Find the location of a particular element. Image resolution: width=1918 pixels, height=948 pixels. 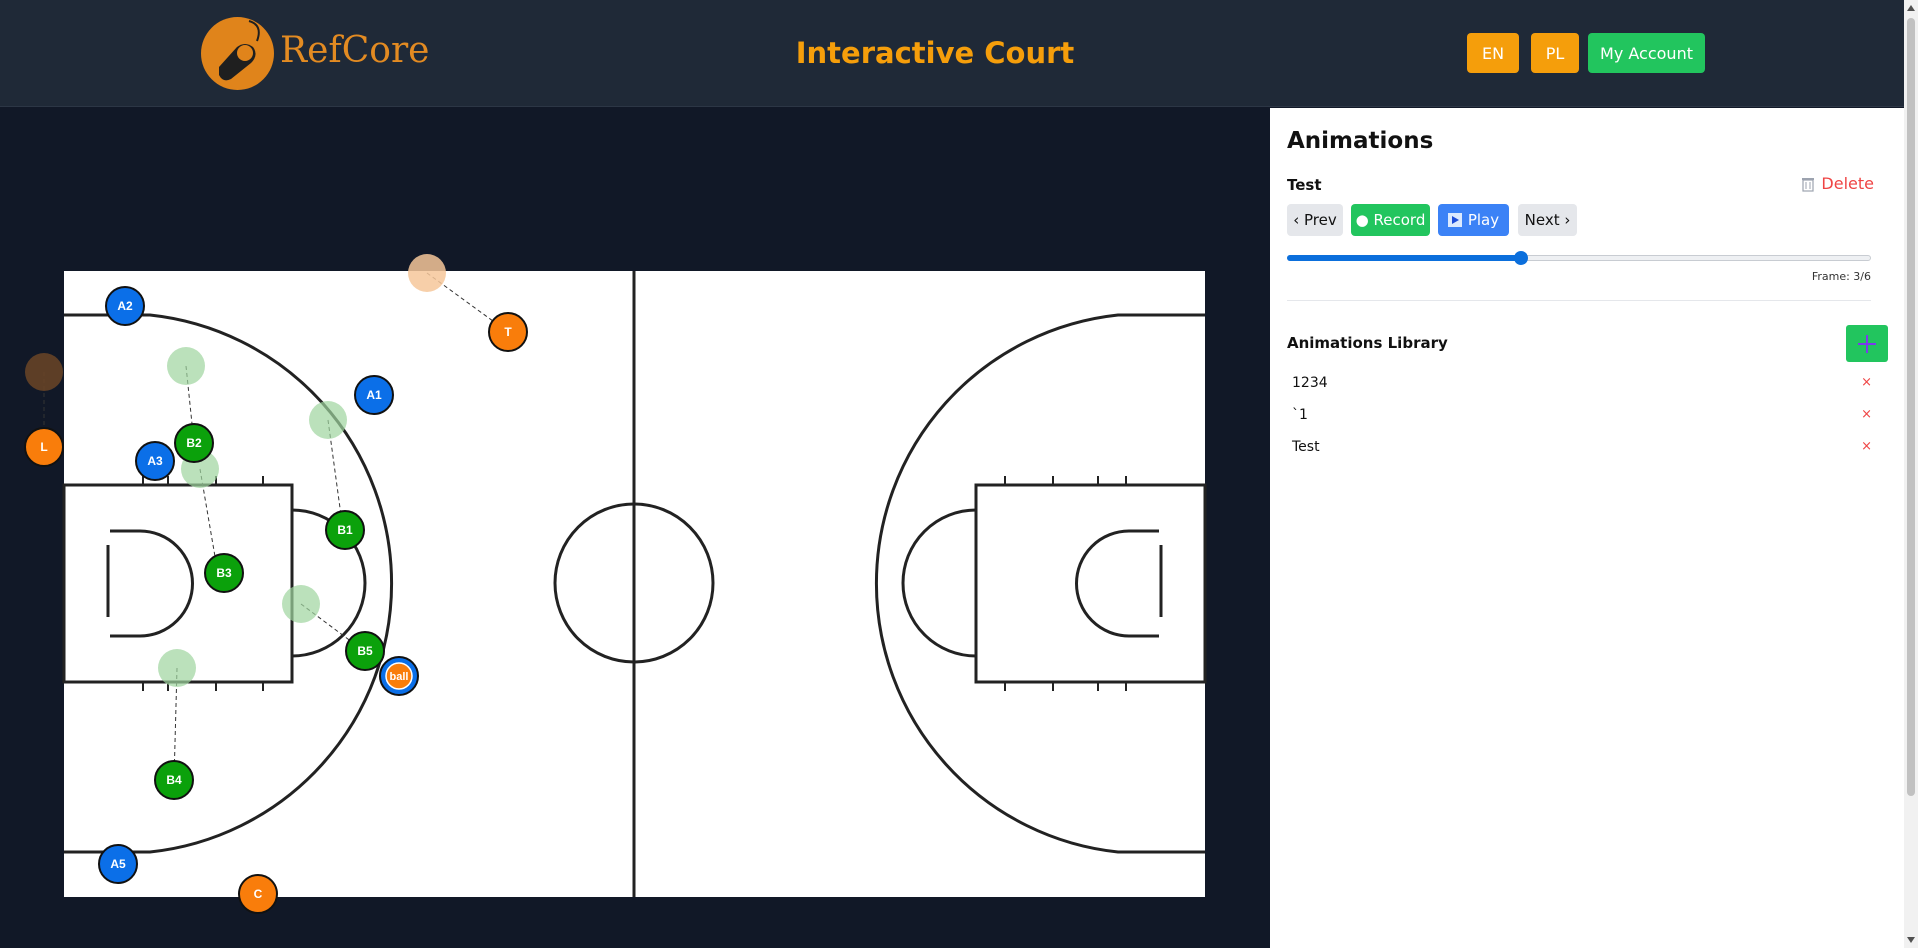

svg-text: A3 is located at coordinates (155, 461).